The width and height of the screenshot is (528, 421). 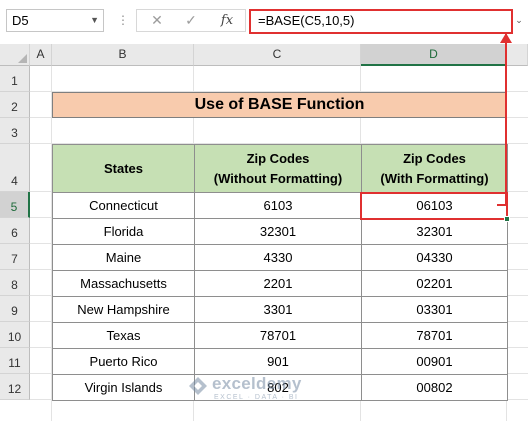 What do you see at coordinates (257, 383) in the screenshot?
I see `watermark-name: exceldemy` at bounding box center [257, 383].